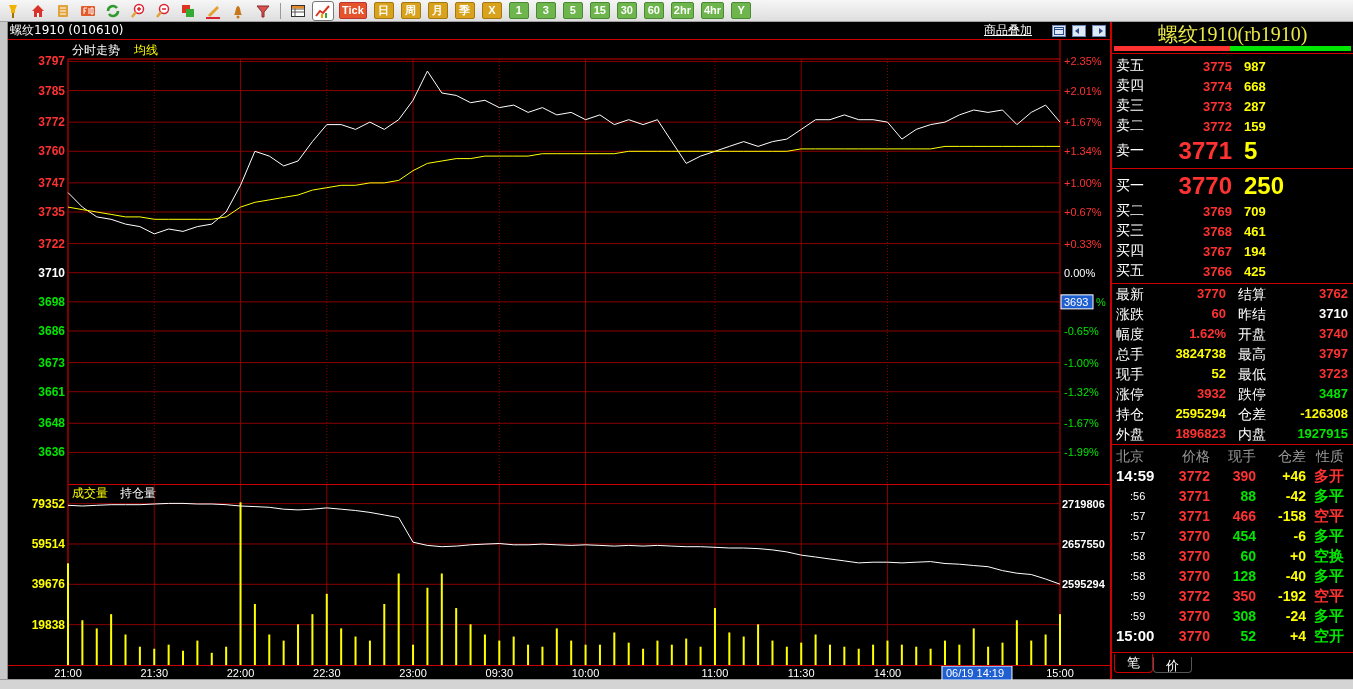  Describe the element at coordinates (1217, 271) in the screenshot. I see `order-price: 3766` at that location.